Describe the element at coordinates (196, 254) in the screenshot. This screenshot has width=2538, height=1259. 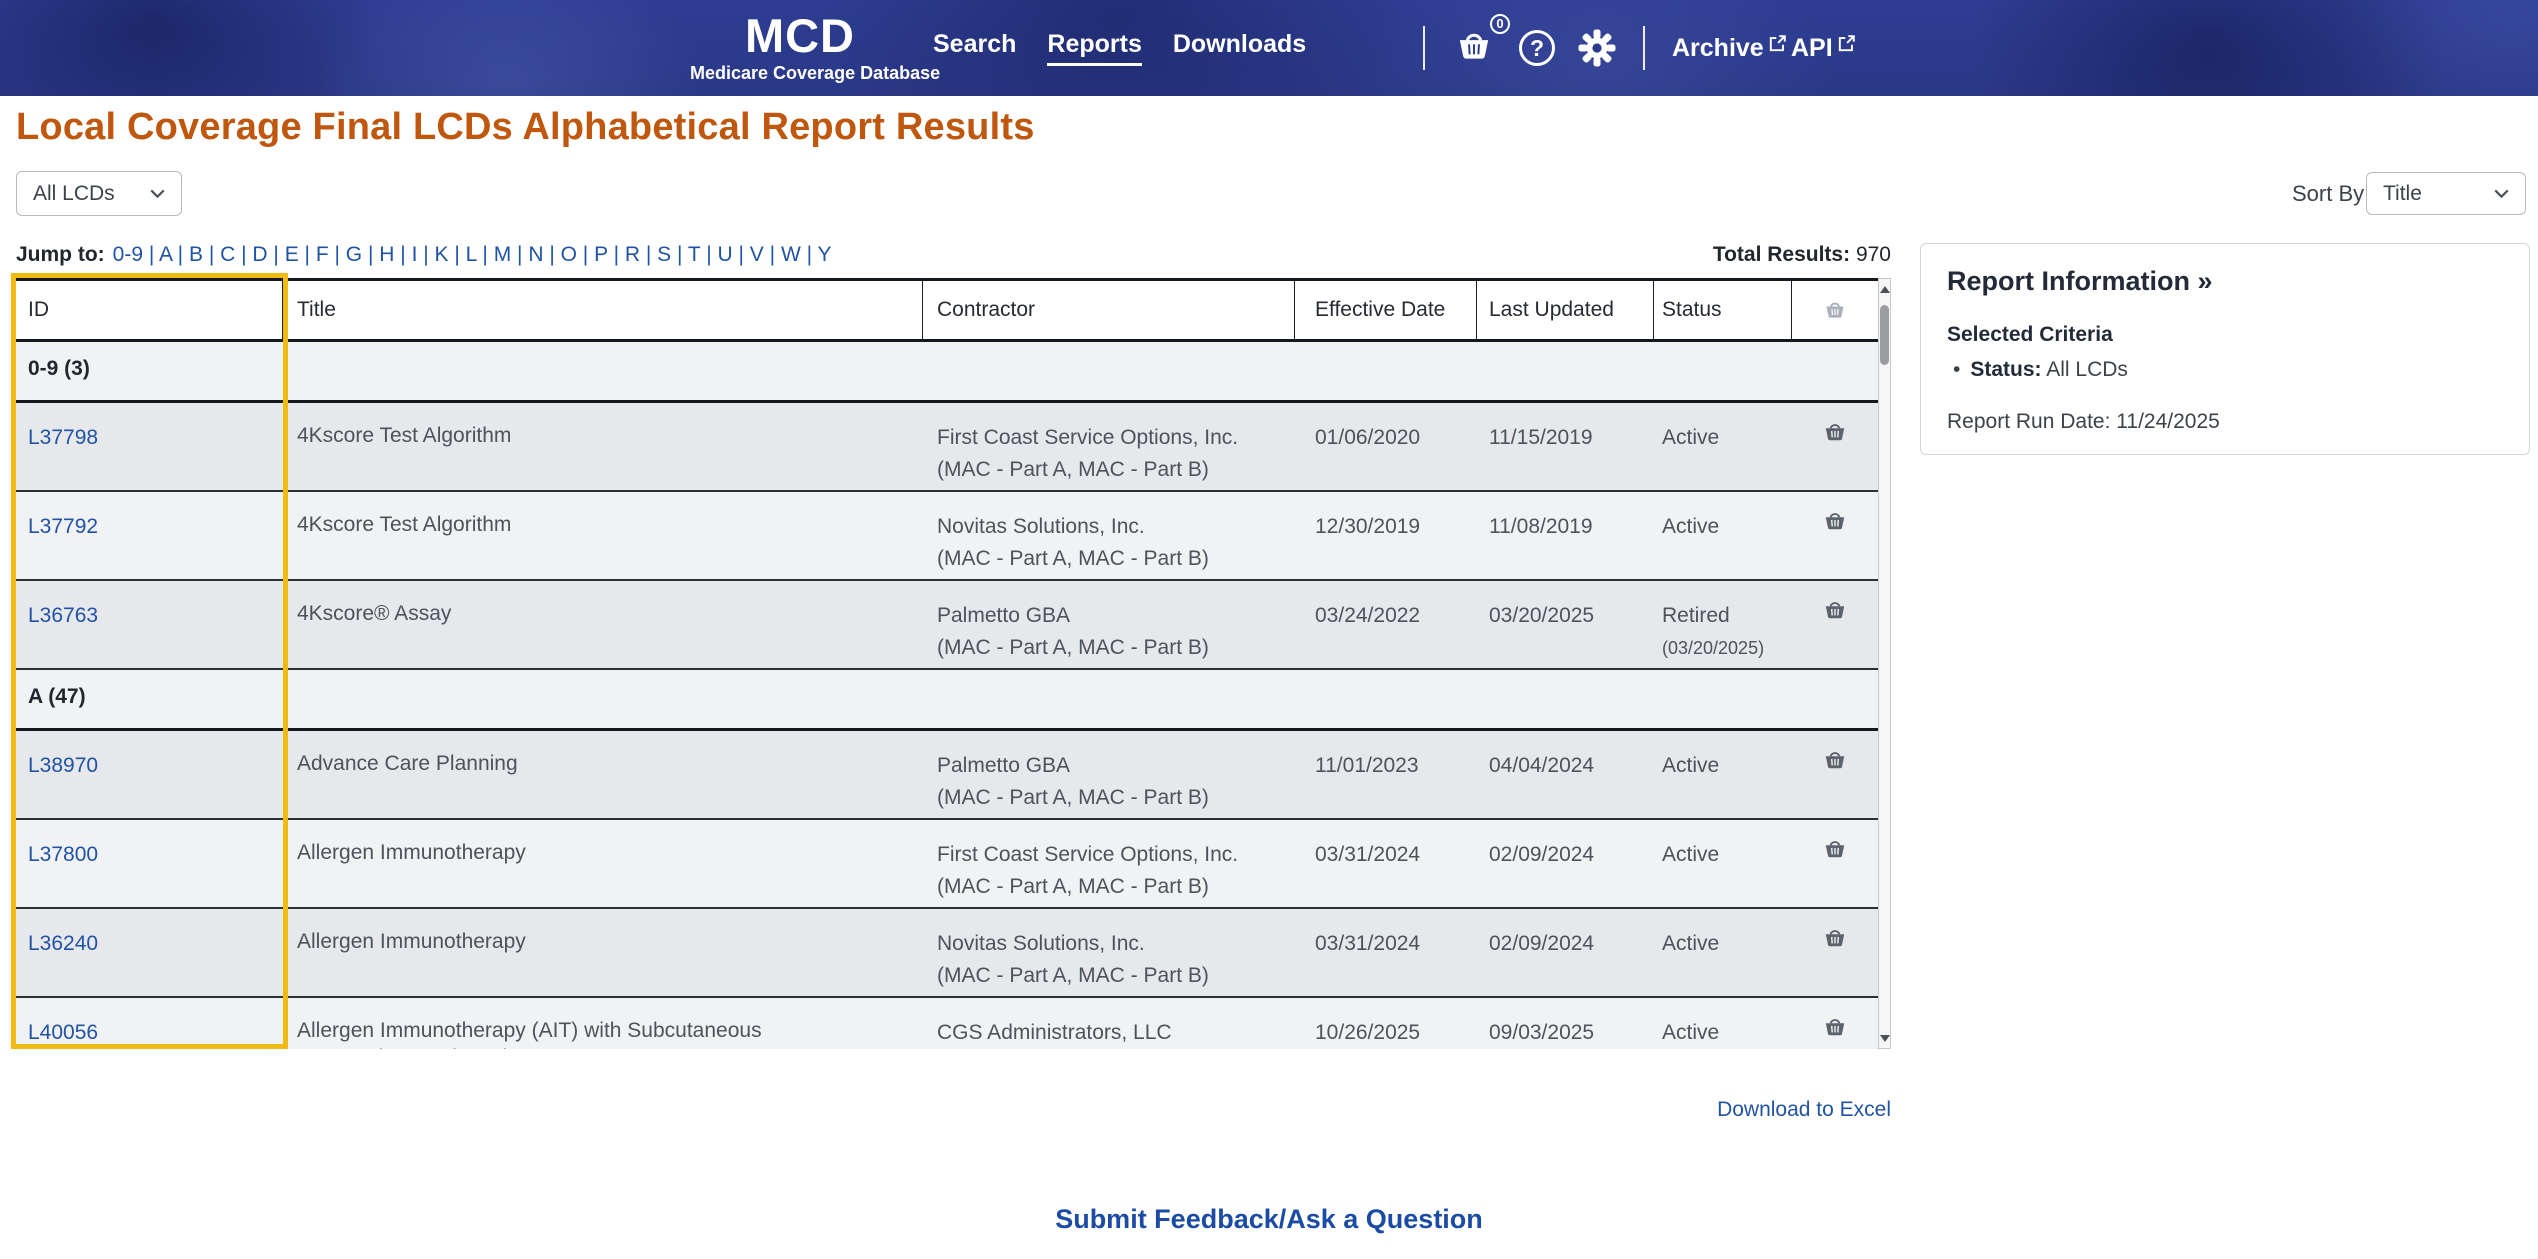
I see `jump-link-B: B` at that location.